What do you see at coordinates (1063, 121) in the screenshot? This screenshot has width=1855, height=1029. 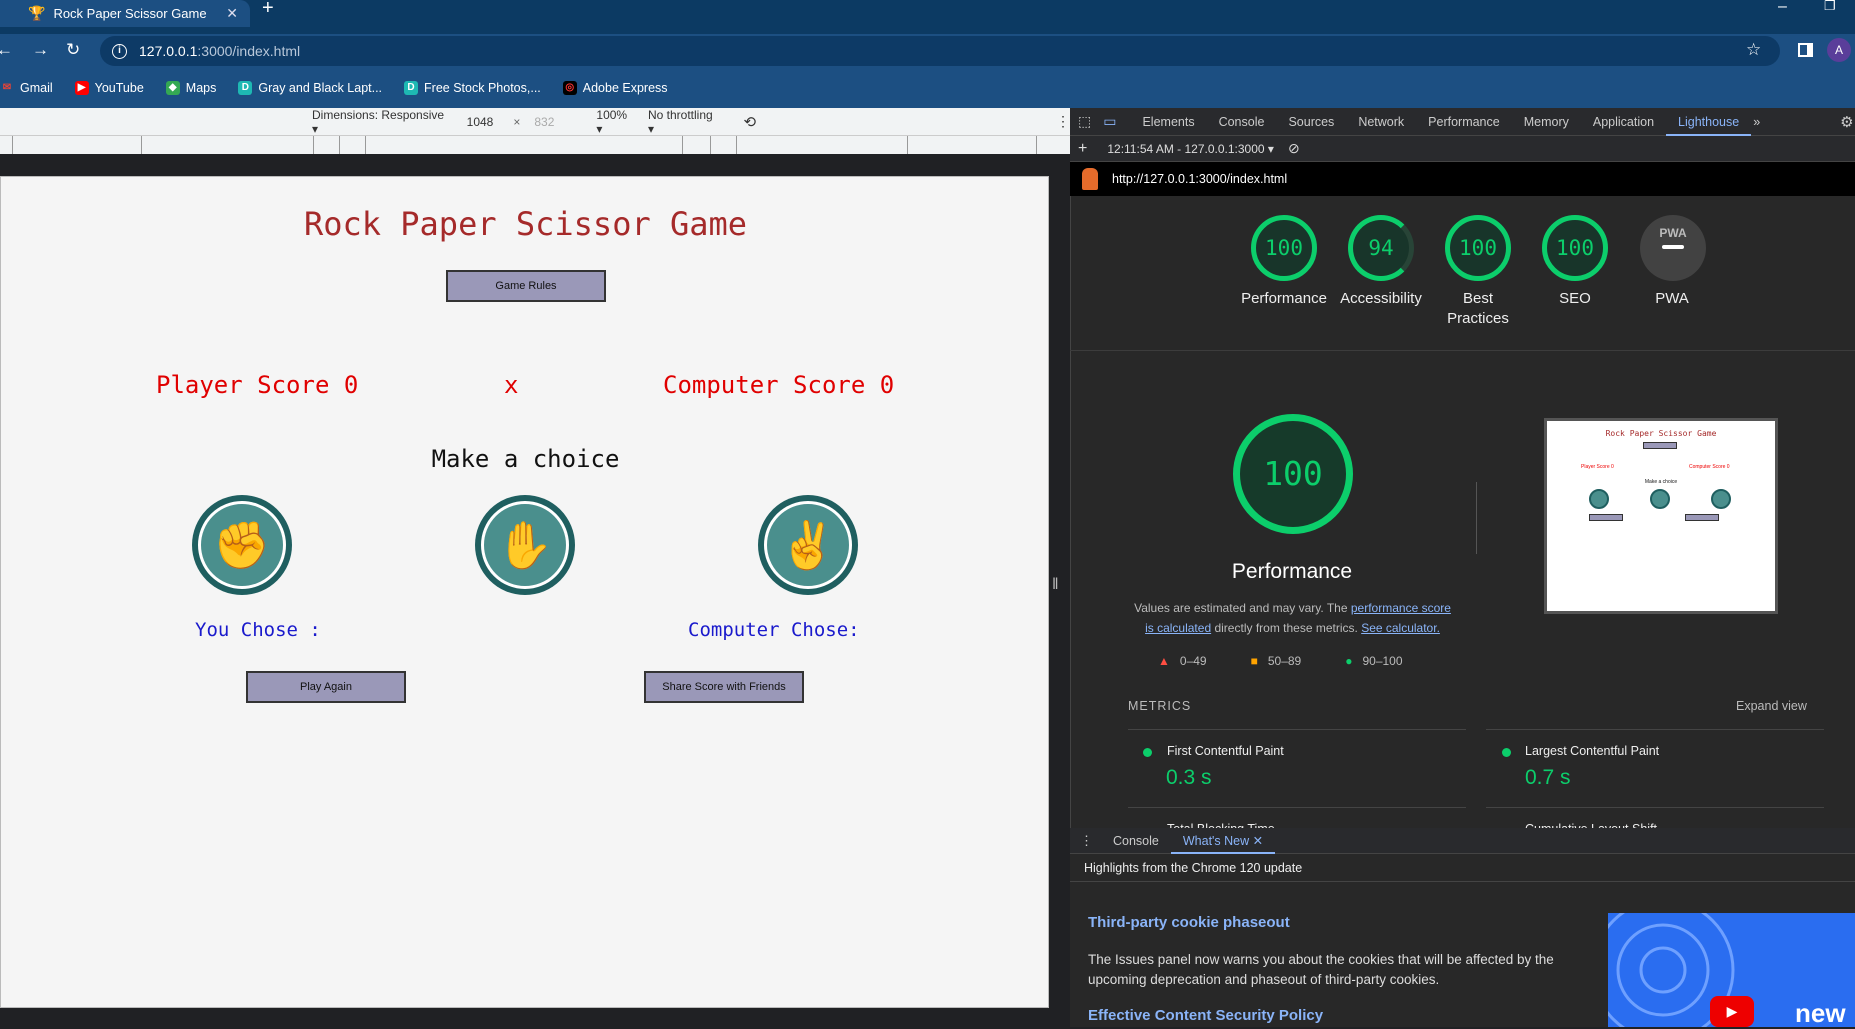 I see `more-options-icon: ⋮` at bounding box center [1063, 121].